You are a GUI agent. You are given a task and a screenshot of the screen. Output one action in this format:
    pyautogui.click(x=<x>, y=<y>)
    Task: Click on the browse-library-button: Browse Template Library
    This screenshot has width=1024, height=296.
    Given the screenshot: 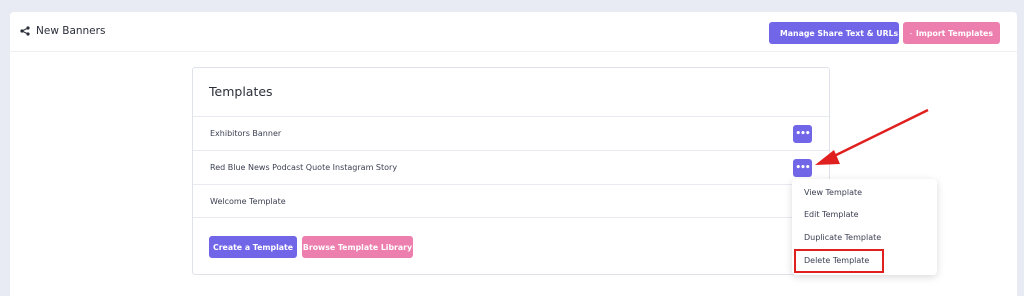 What is the action you would take?
    pyautogui.click(x=357, y=247)
    